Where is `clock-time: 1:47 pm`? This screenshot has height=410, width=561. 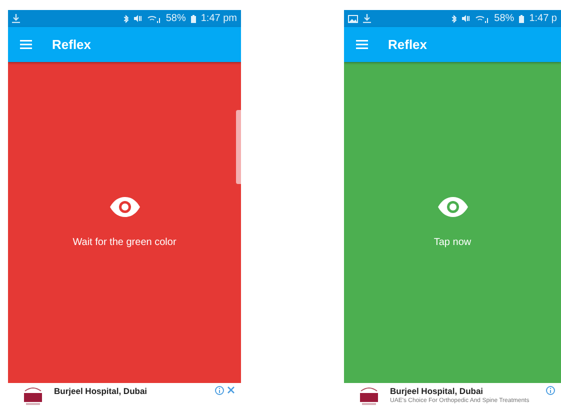 clock-time: 1:47 pm is located at coordinates (218, 18).